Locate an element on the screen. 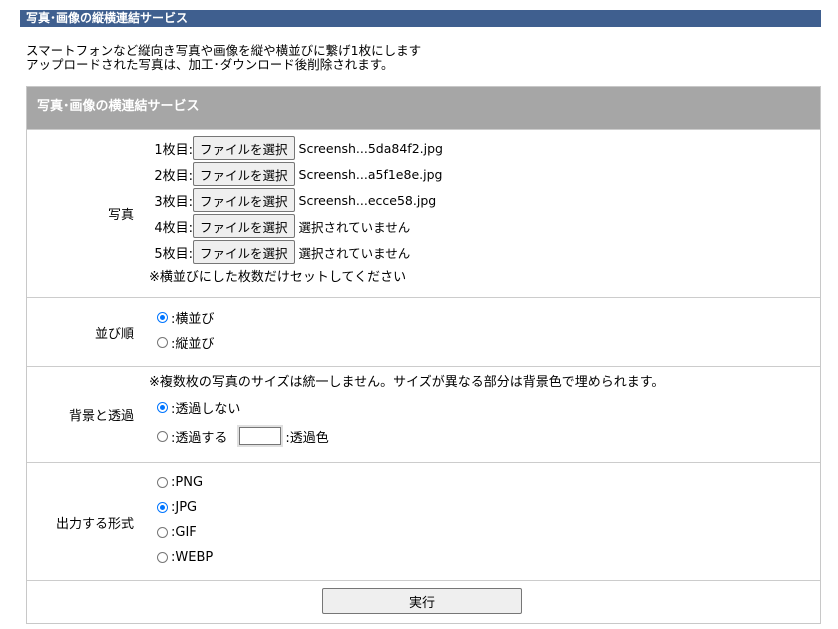 This screenshot has width=838, height=629. radio-label: :透過する is located at coordinates (199, 438).